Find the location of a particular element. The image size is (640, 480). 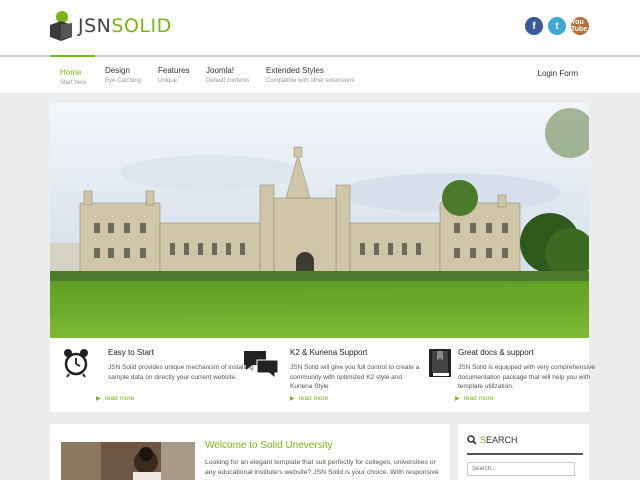

nav-item-joomla: Joomla! Default contents is located at coordinates (227, 75).